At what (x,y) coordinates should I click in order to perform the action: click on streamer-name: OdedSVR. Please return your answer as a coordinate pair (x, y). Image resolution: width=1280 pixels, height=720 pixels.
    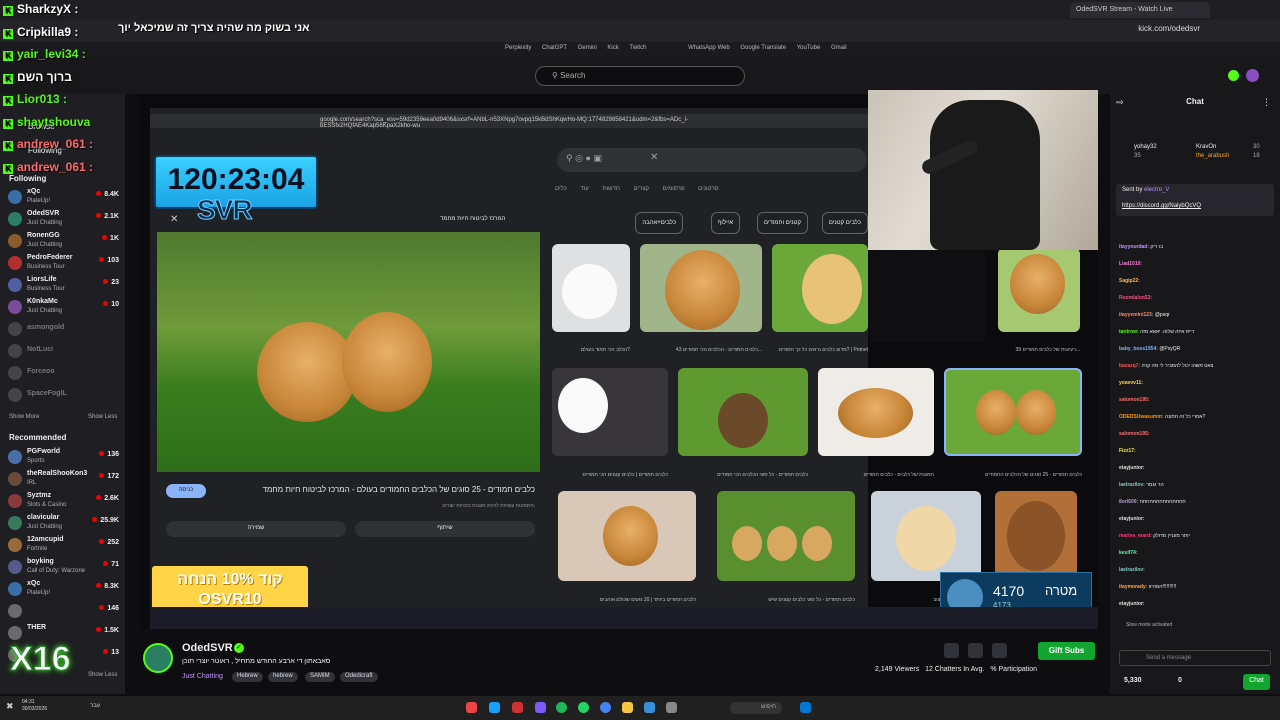
    Looking at the image, I should click on (207, 648).